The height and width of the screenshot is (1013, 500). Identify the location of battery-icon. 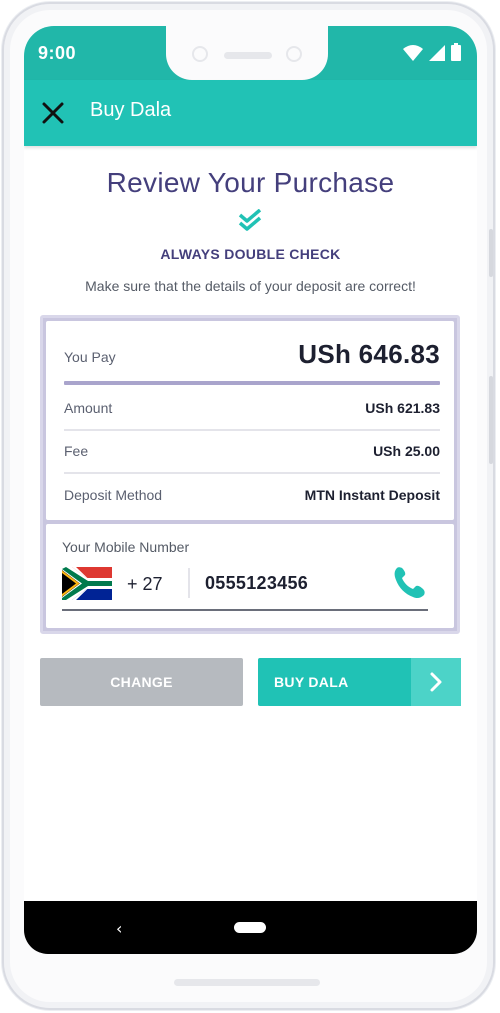
(456, 52).